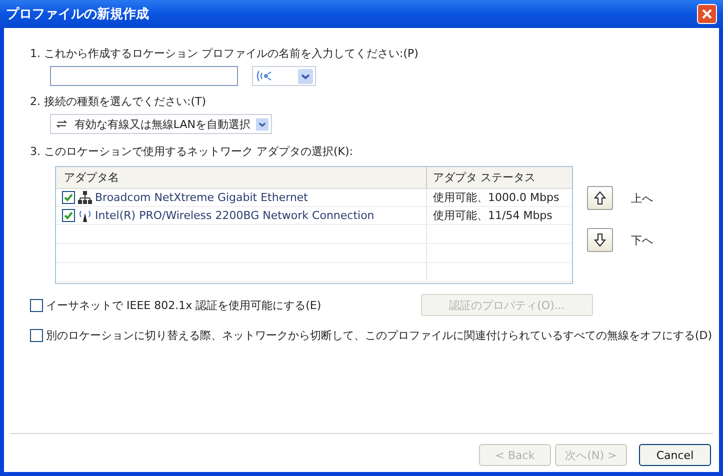  Describe the element at coordinates (492, 215) in the screenshot. I see `adapter-status: 使用可能、11/54 Mbps` at that location.